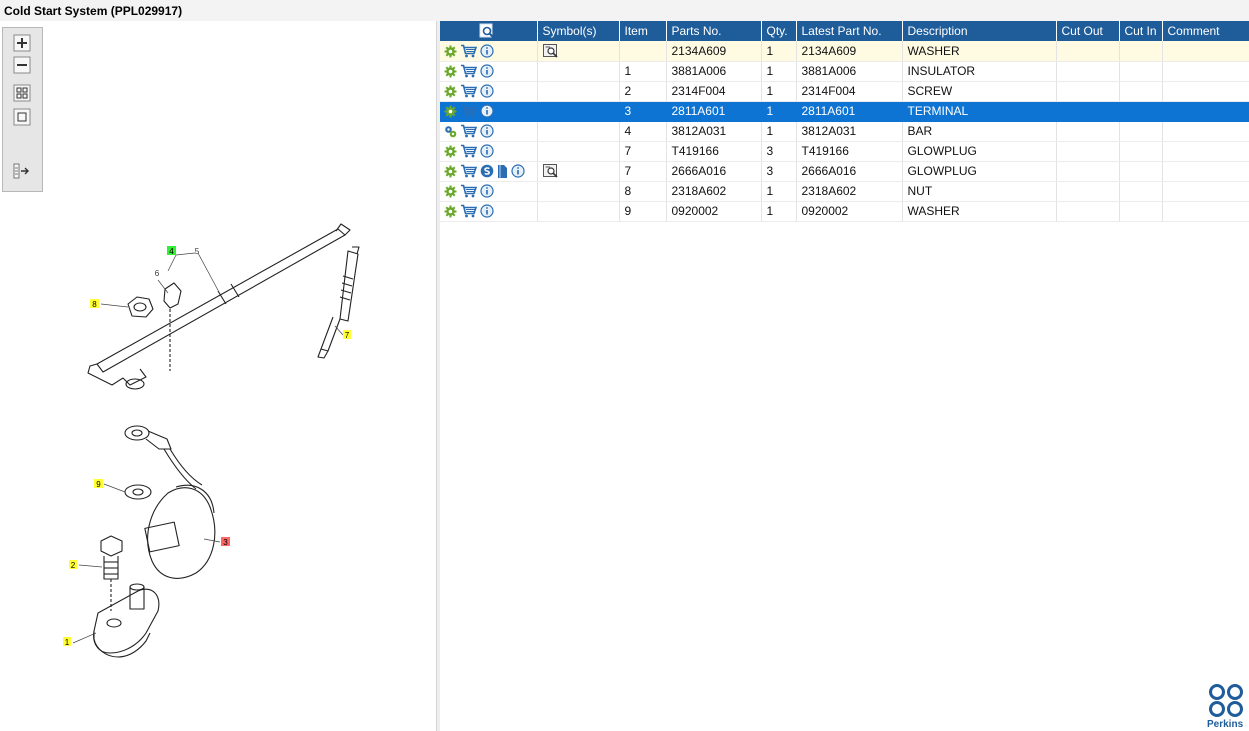 This screenshot has height=731, width=1249. Describe the element at coordinates (979, 71) in the screenshot. I see `cell-description: INSULATOR` at that location.